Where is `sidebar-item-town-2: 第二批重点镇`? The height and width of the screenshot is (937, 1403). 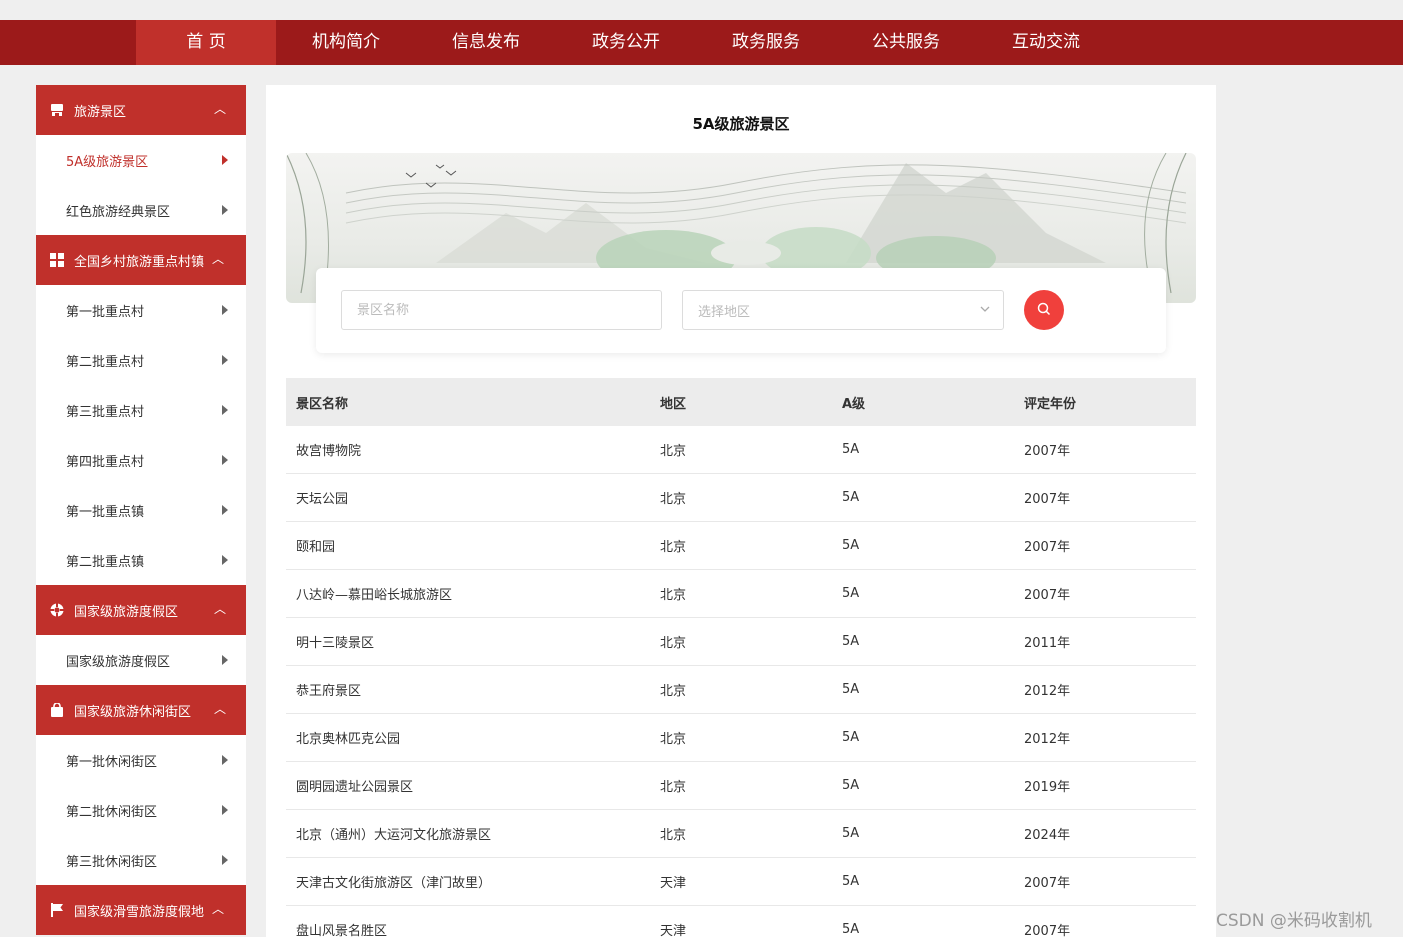
sidebar-item-town-2: 第二批重点镇 is located at coordinates (141, 560).